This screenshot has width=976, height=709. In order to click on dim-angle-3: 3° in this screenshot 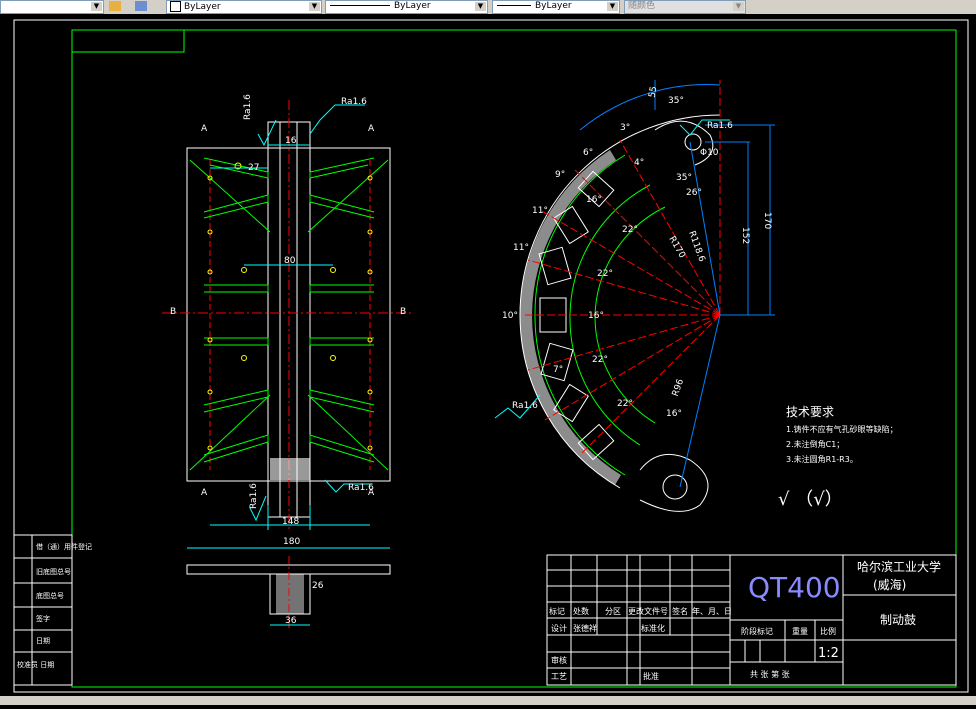, I will do `click(625, 128)`.